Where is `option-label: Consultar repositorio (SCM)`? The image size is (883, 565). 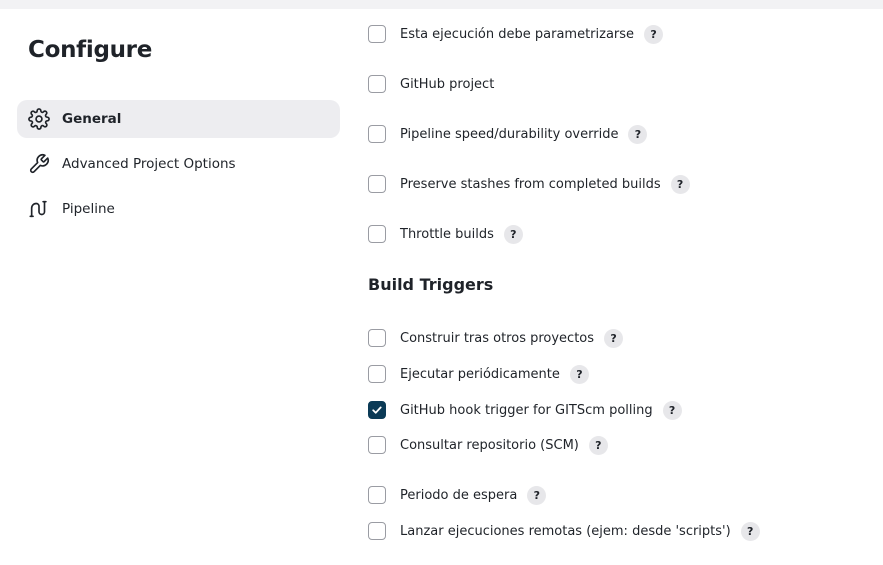 option-label: Consultar repositorio (SCM) is located at coordinates (489, 445).